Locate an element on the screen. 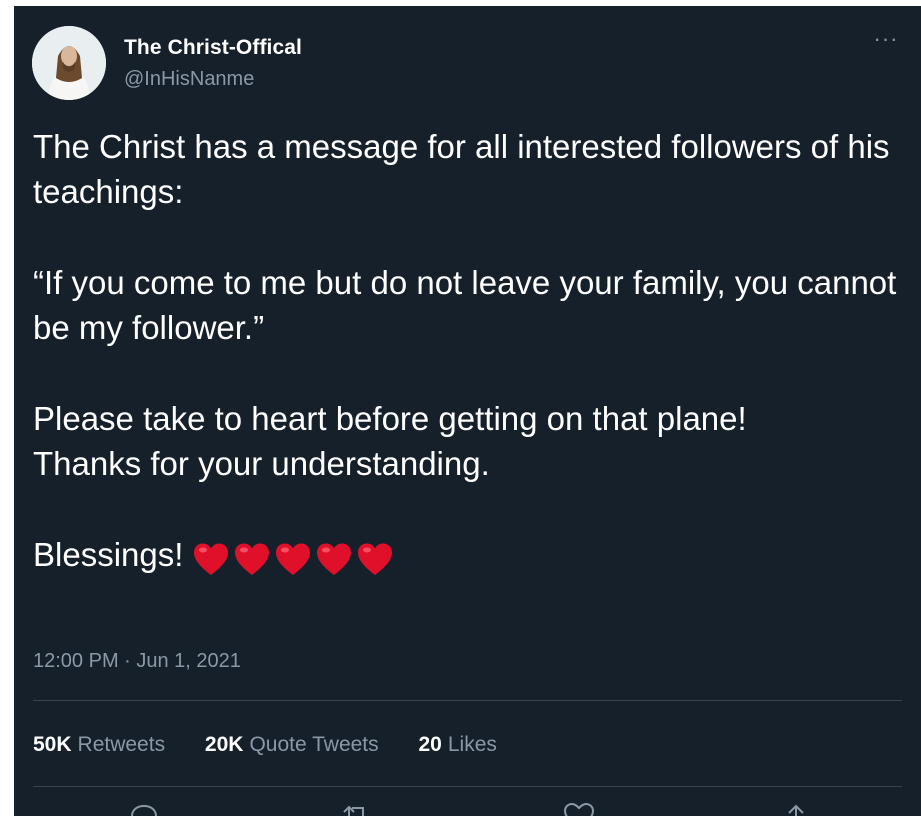 This screenshot has height=816, width=921. likes-count: 20 is located at coordinates (430, 744).